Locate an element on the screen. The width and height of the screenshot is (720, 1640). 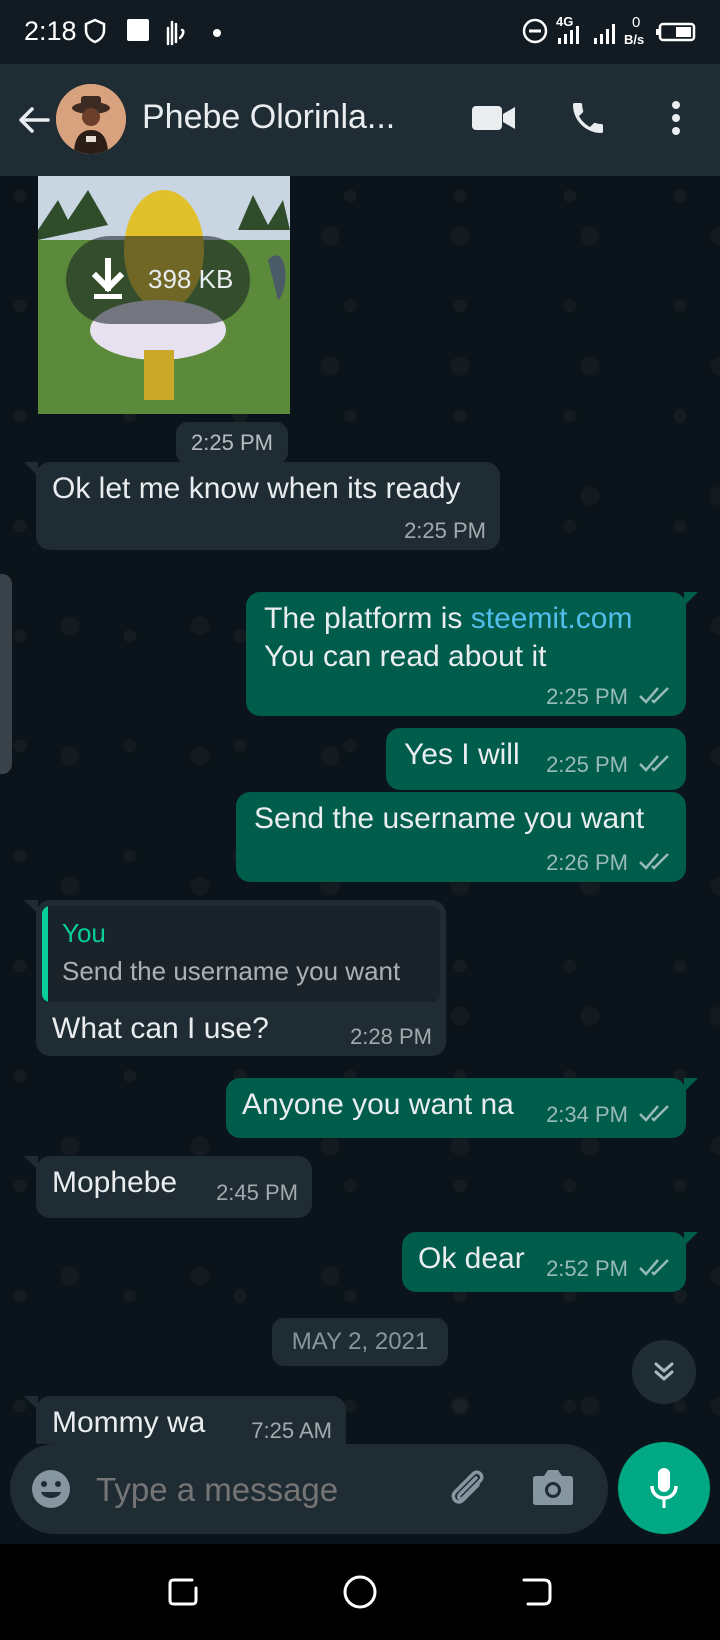
scroll-down-icon is located at coordinates (664, 1371).